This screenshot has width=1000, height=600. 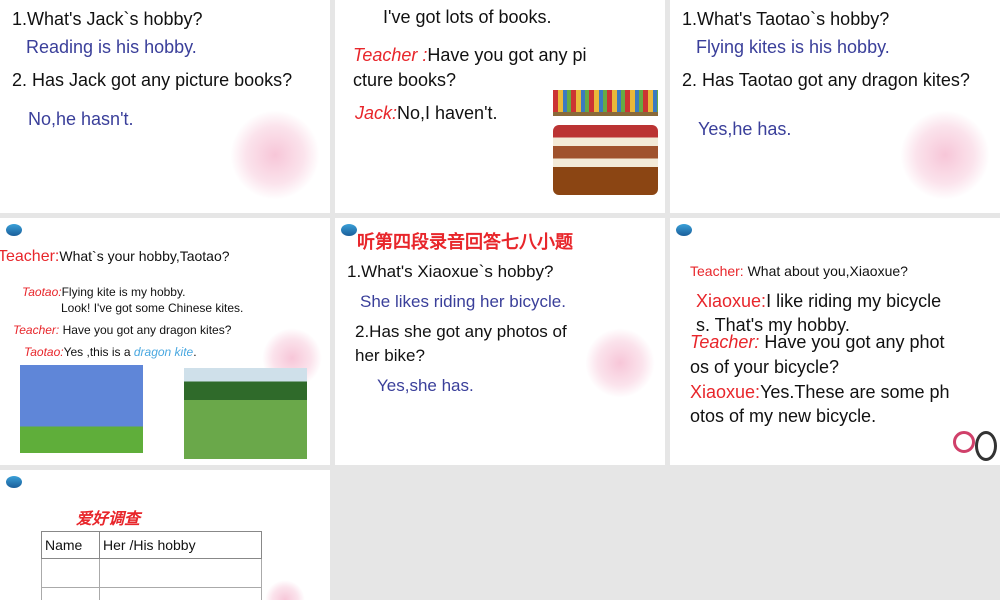 What do you see at coordinates (507, 55) in the screenshot?
I see `teacher-line: Have you got any pi` at bounding box center [507, 55].